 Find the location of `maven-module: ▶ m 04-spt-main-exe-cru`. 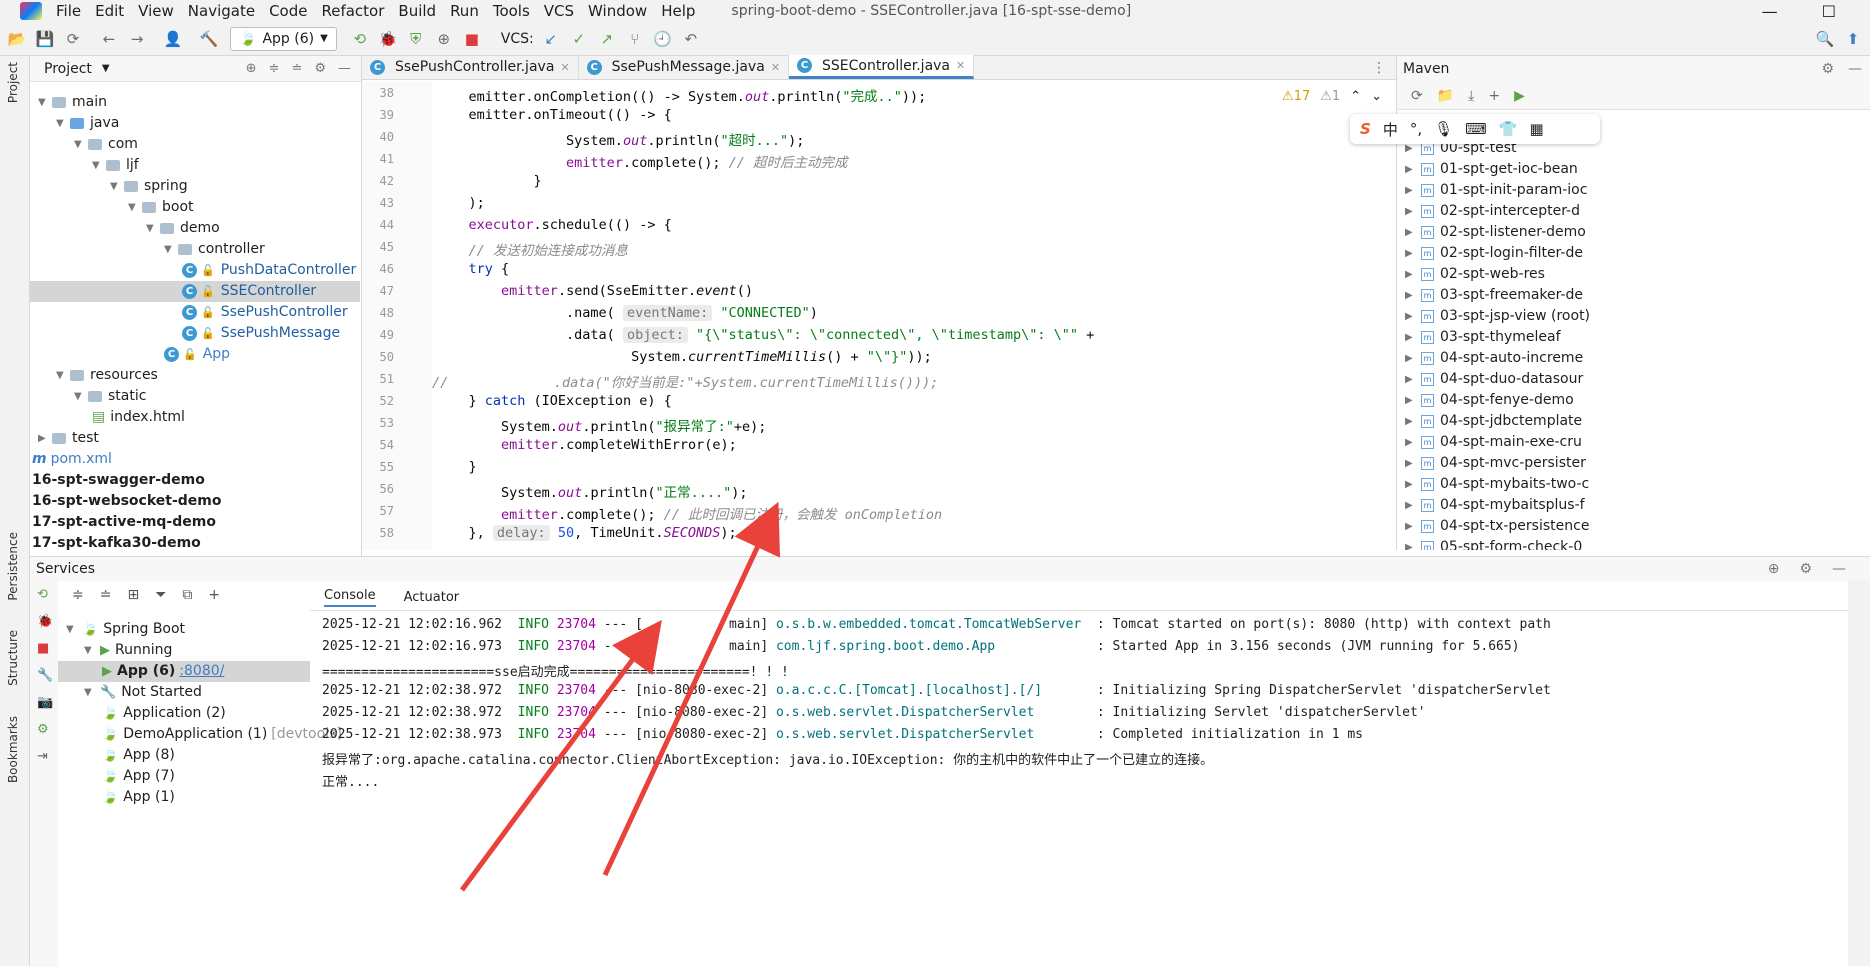

maven-module: ▶ m 04-spt-main-exe-cru is located at coordinates (1493, 442).